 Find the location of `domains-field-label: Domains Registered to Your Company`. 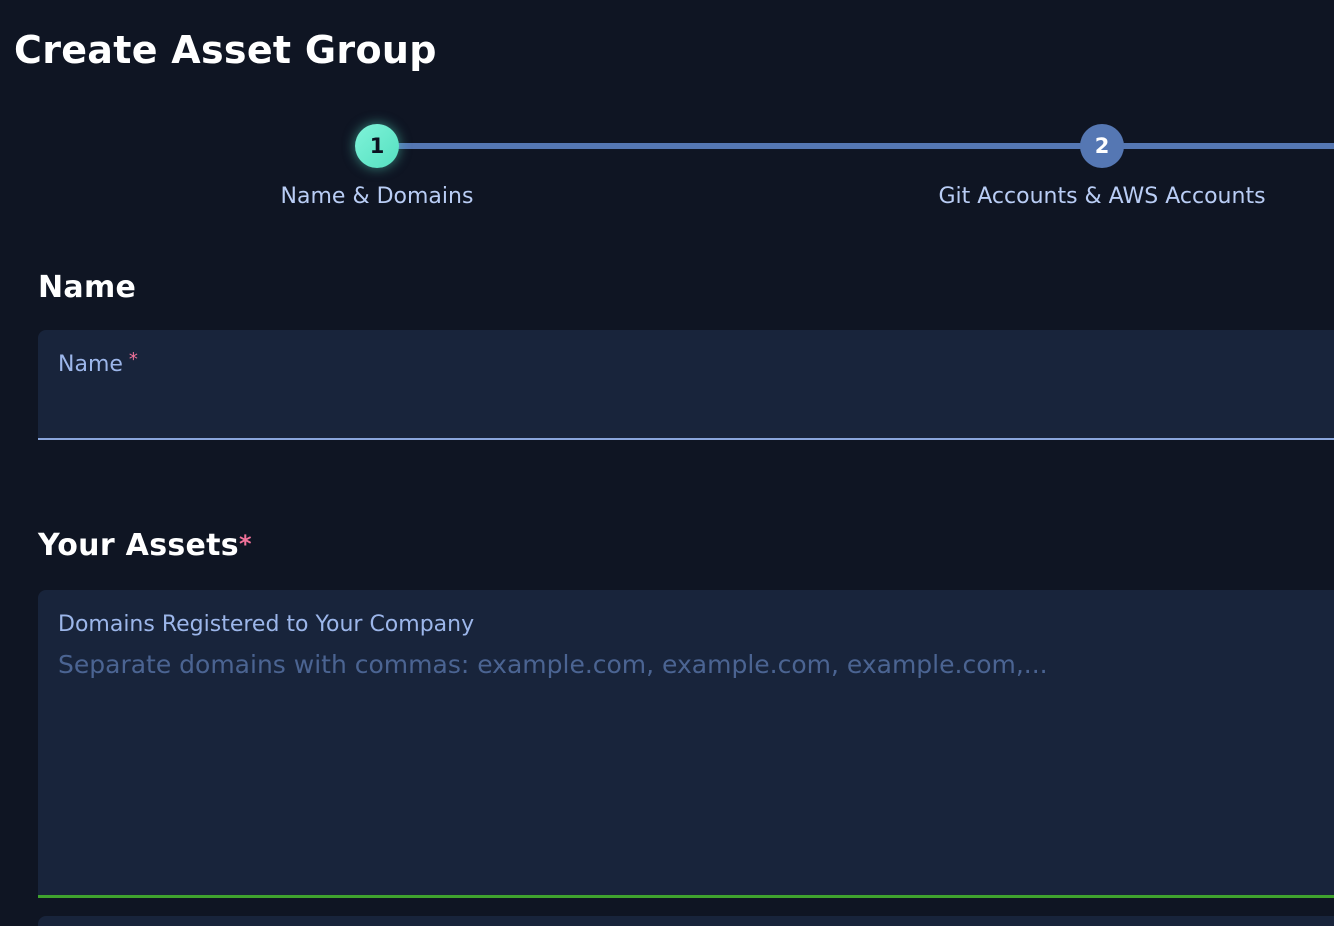

domains-field-label: Domains Registered to Your Company is located at coordinates (266, 624).